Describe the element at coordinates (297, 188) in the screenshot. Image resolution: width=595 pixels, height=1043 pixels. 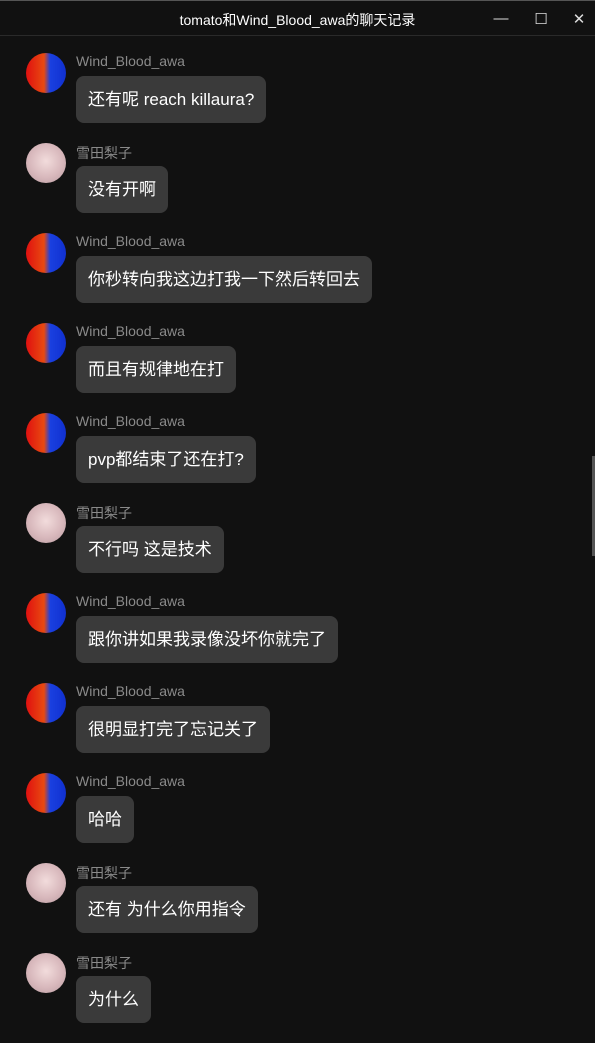
I see `message-item: 雪田梨子 没有开啊` at that location.